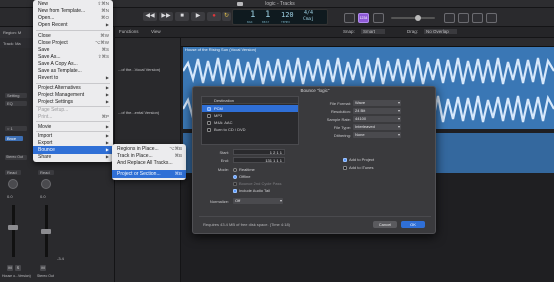 The height and width of the screenshot is (282, 554). What do you see at coordinates (209, 108) in the screenshot?
I see `checkbox-checked-icon` at bounding box center [209, 108].